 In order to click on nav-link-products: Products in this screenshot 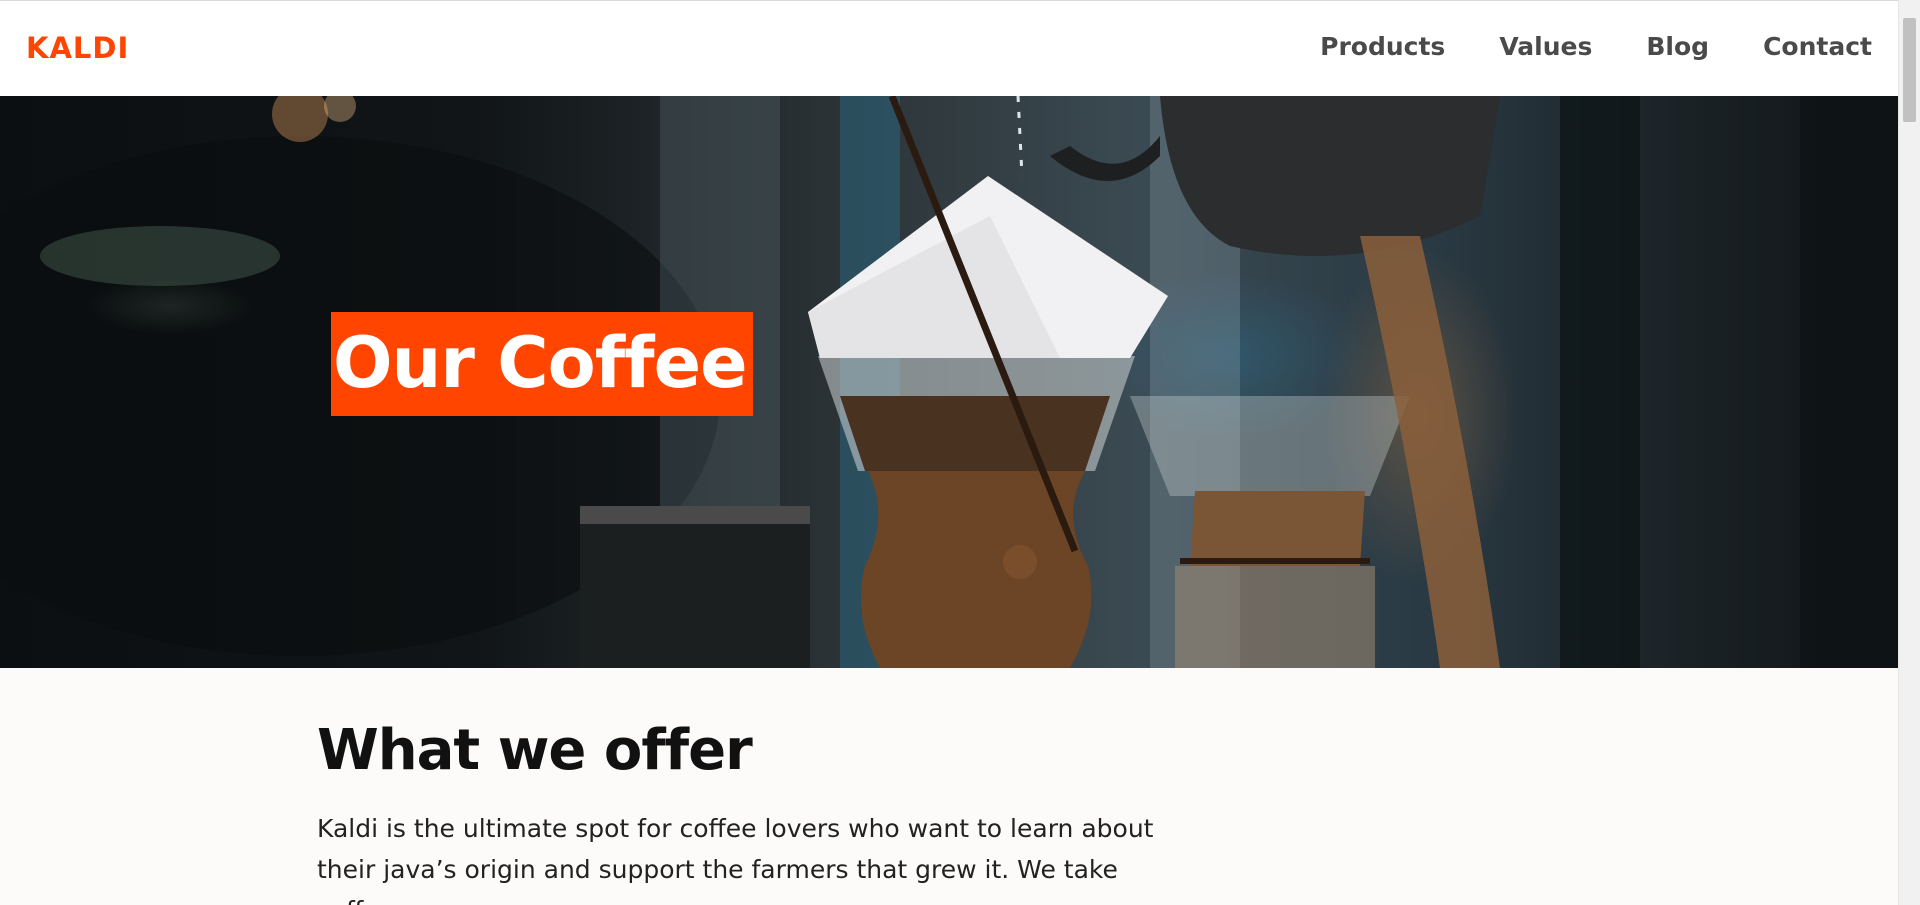, I will do `click(1382, 46)`.